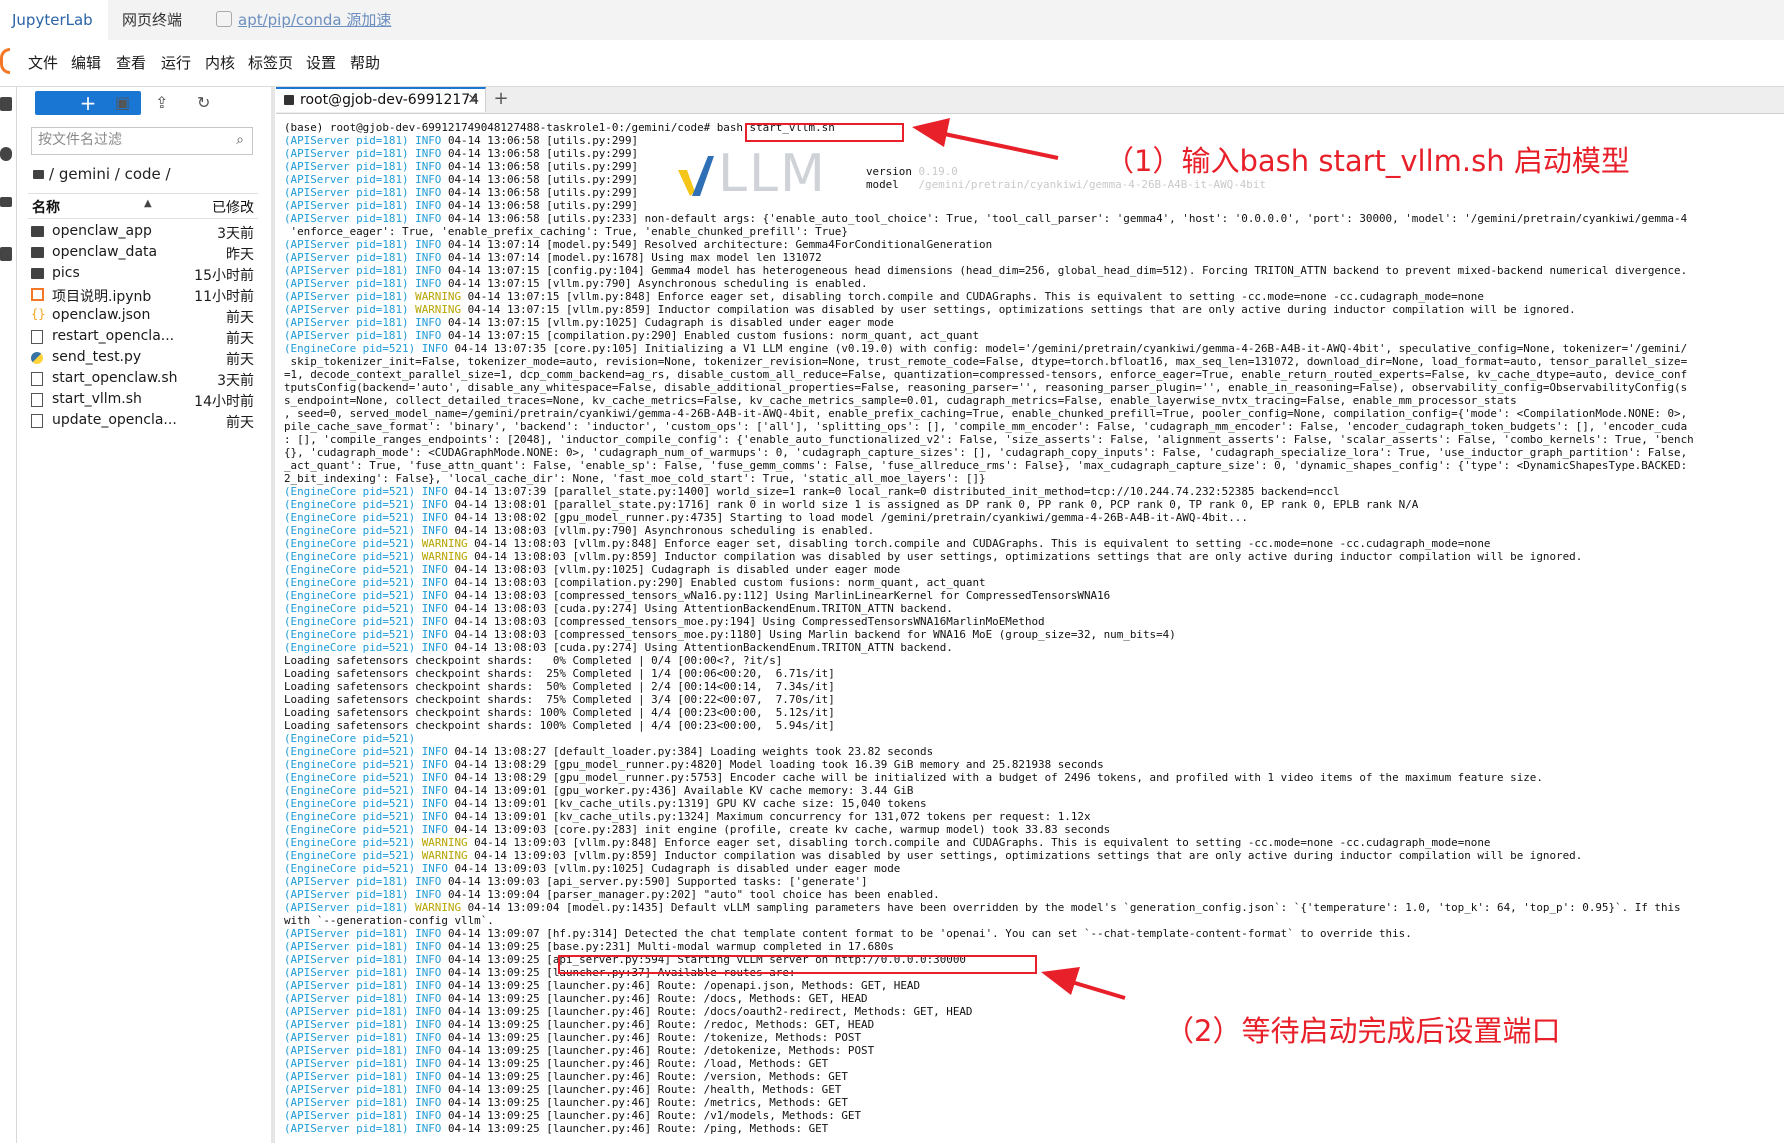 The image size is (1784, 1143). What do you see at coordinates (1060, 981) in the screenshot?
I see `arrow-2-head` at bounding box center [1060, 981].